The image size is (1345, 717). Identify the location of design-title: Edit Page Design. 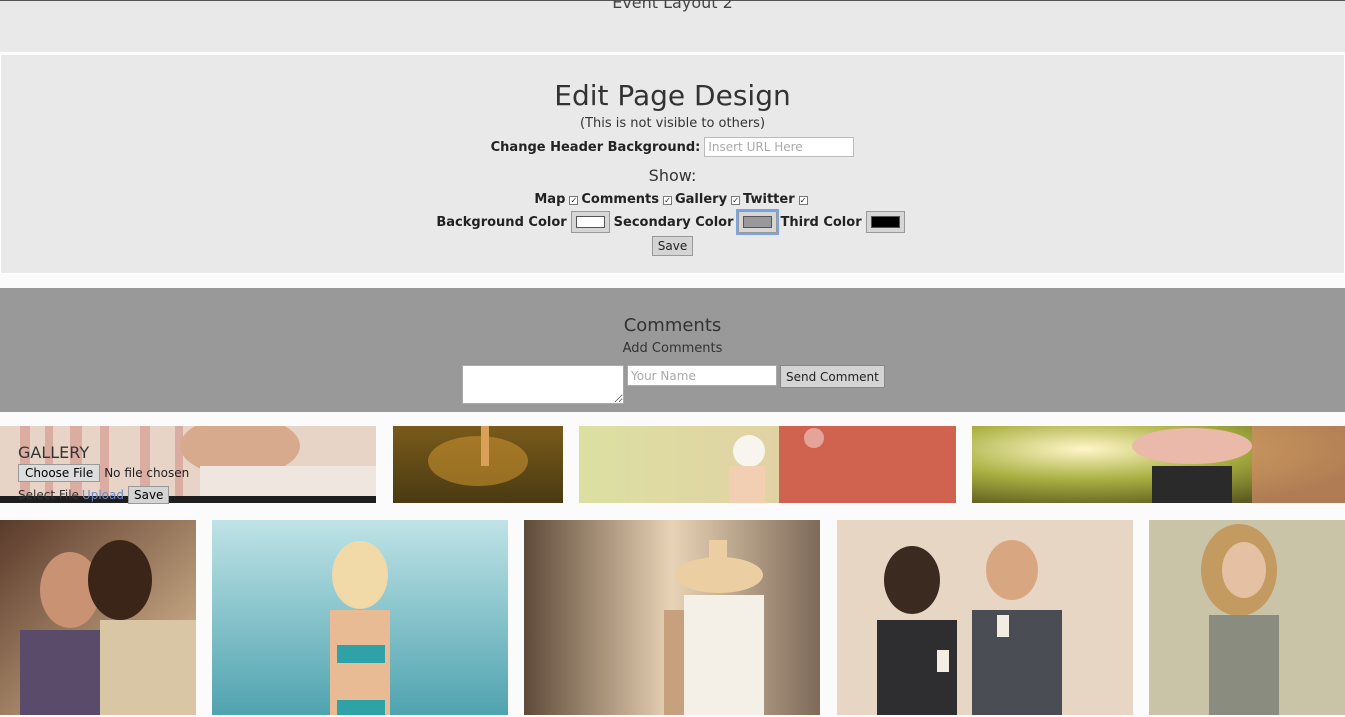
(672, 95).